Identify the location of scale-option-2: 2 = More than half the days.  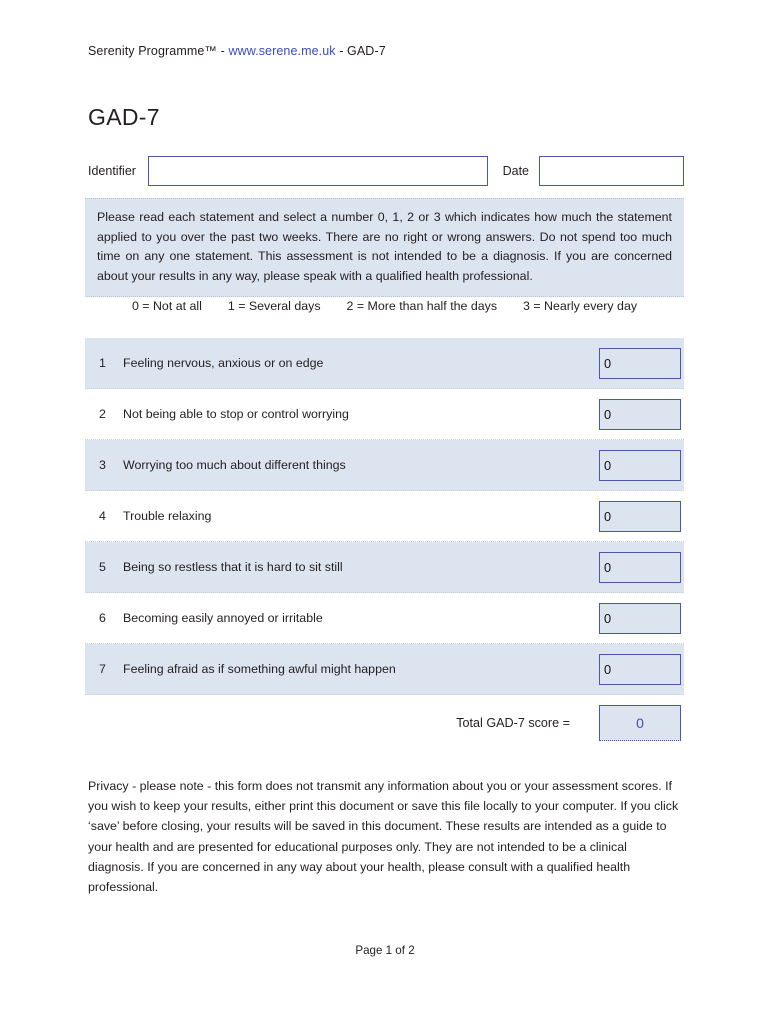
(422, 306).